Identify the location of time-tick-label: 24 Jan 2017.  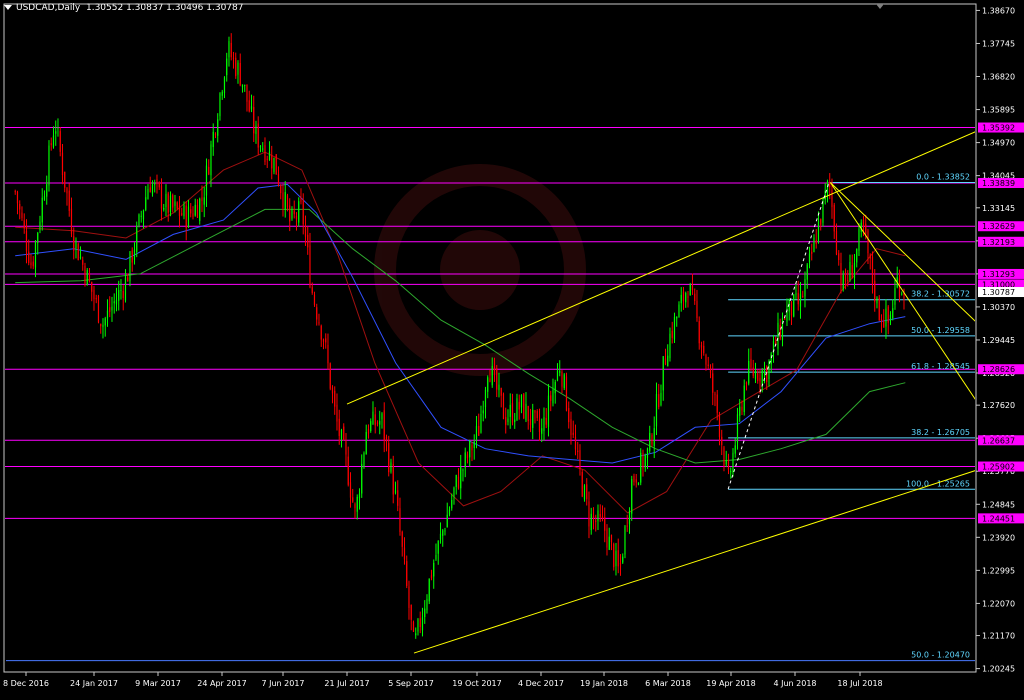
(94, 683).